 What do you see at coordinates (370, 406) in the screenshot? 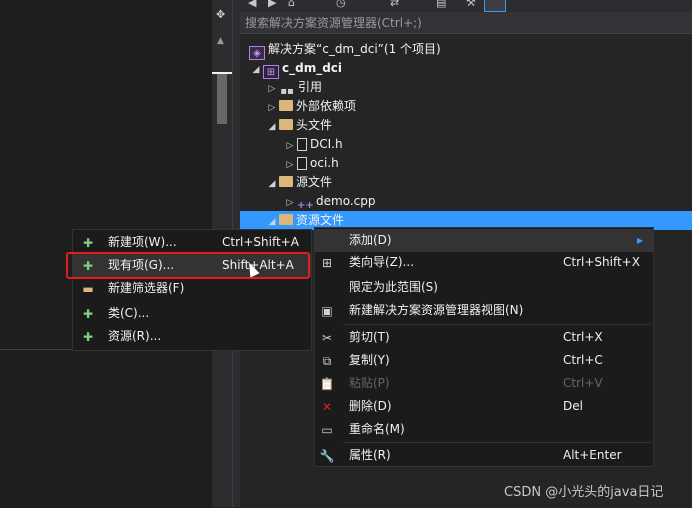
I see `menu-item-label: 删除(D)` at bounding box center [370, 406].